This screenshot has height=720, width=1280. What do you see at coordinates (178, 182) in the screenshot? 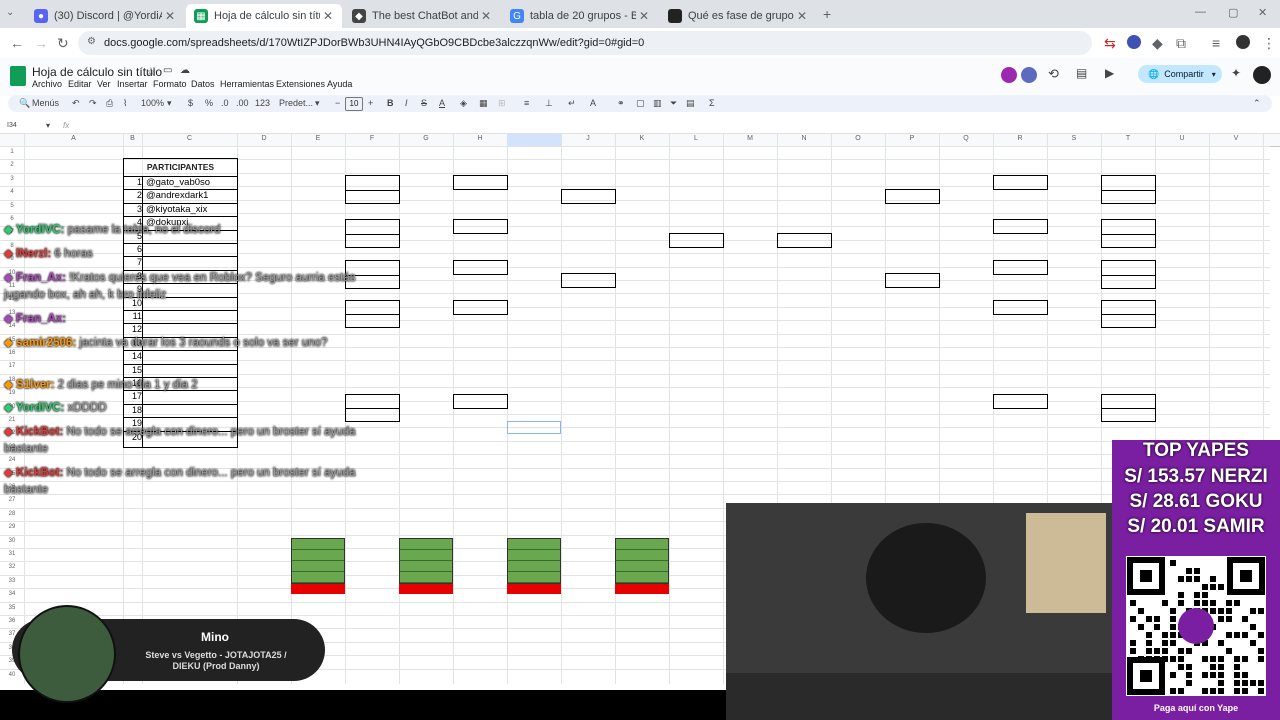
I see `participant-name: @gato_vab0so` at bounding box center [178, 182].